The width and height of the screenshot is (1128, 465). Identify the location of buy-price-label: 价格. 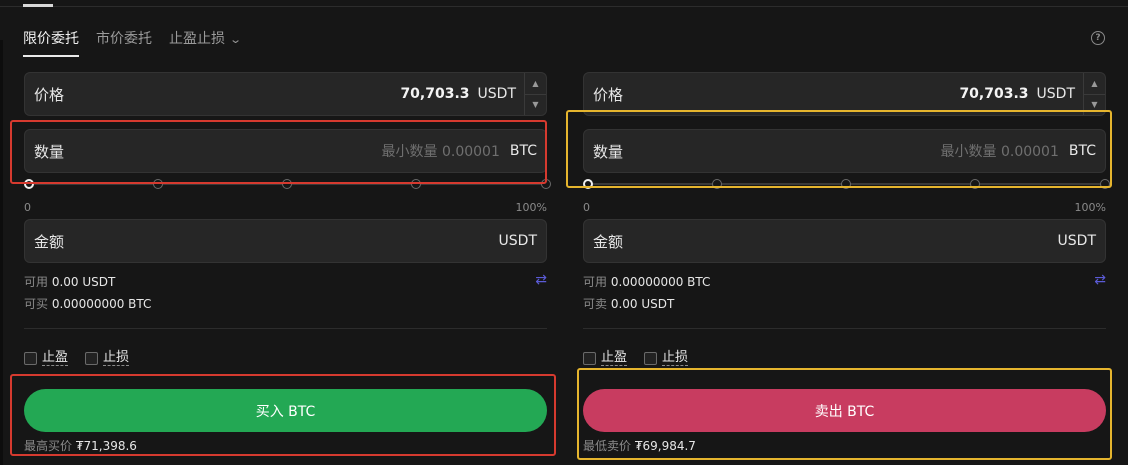
(49, 94).